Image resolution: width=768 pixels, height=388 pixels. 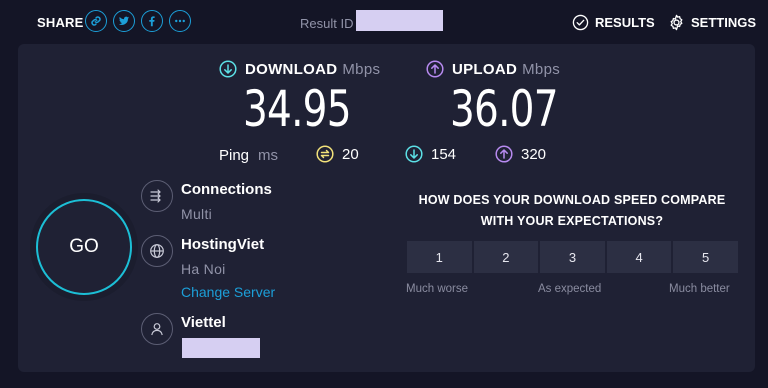 What do you see at coordinates (414, 154) in the screenshot?
I see `ping-download-icon` at bounding box center [414, 154].